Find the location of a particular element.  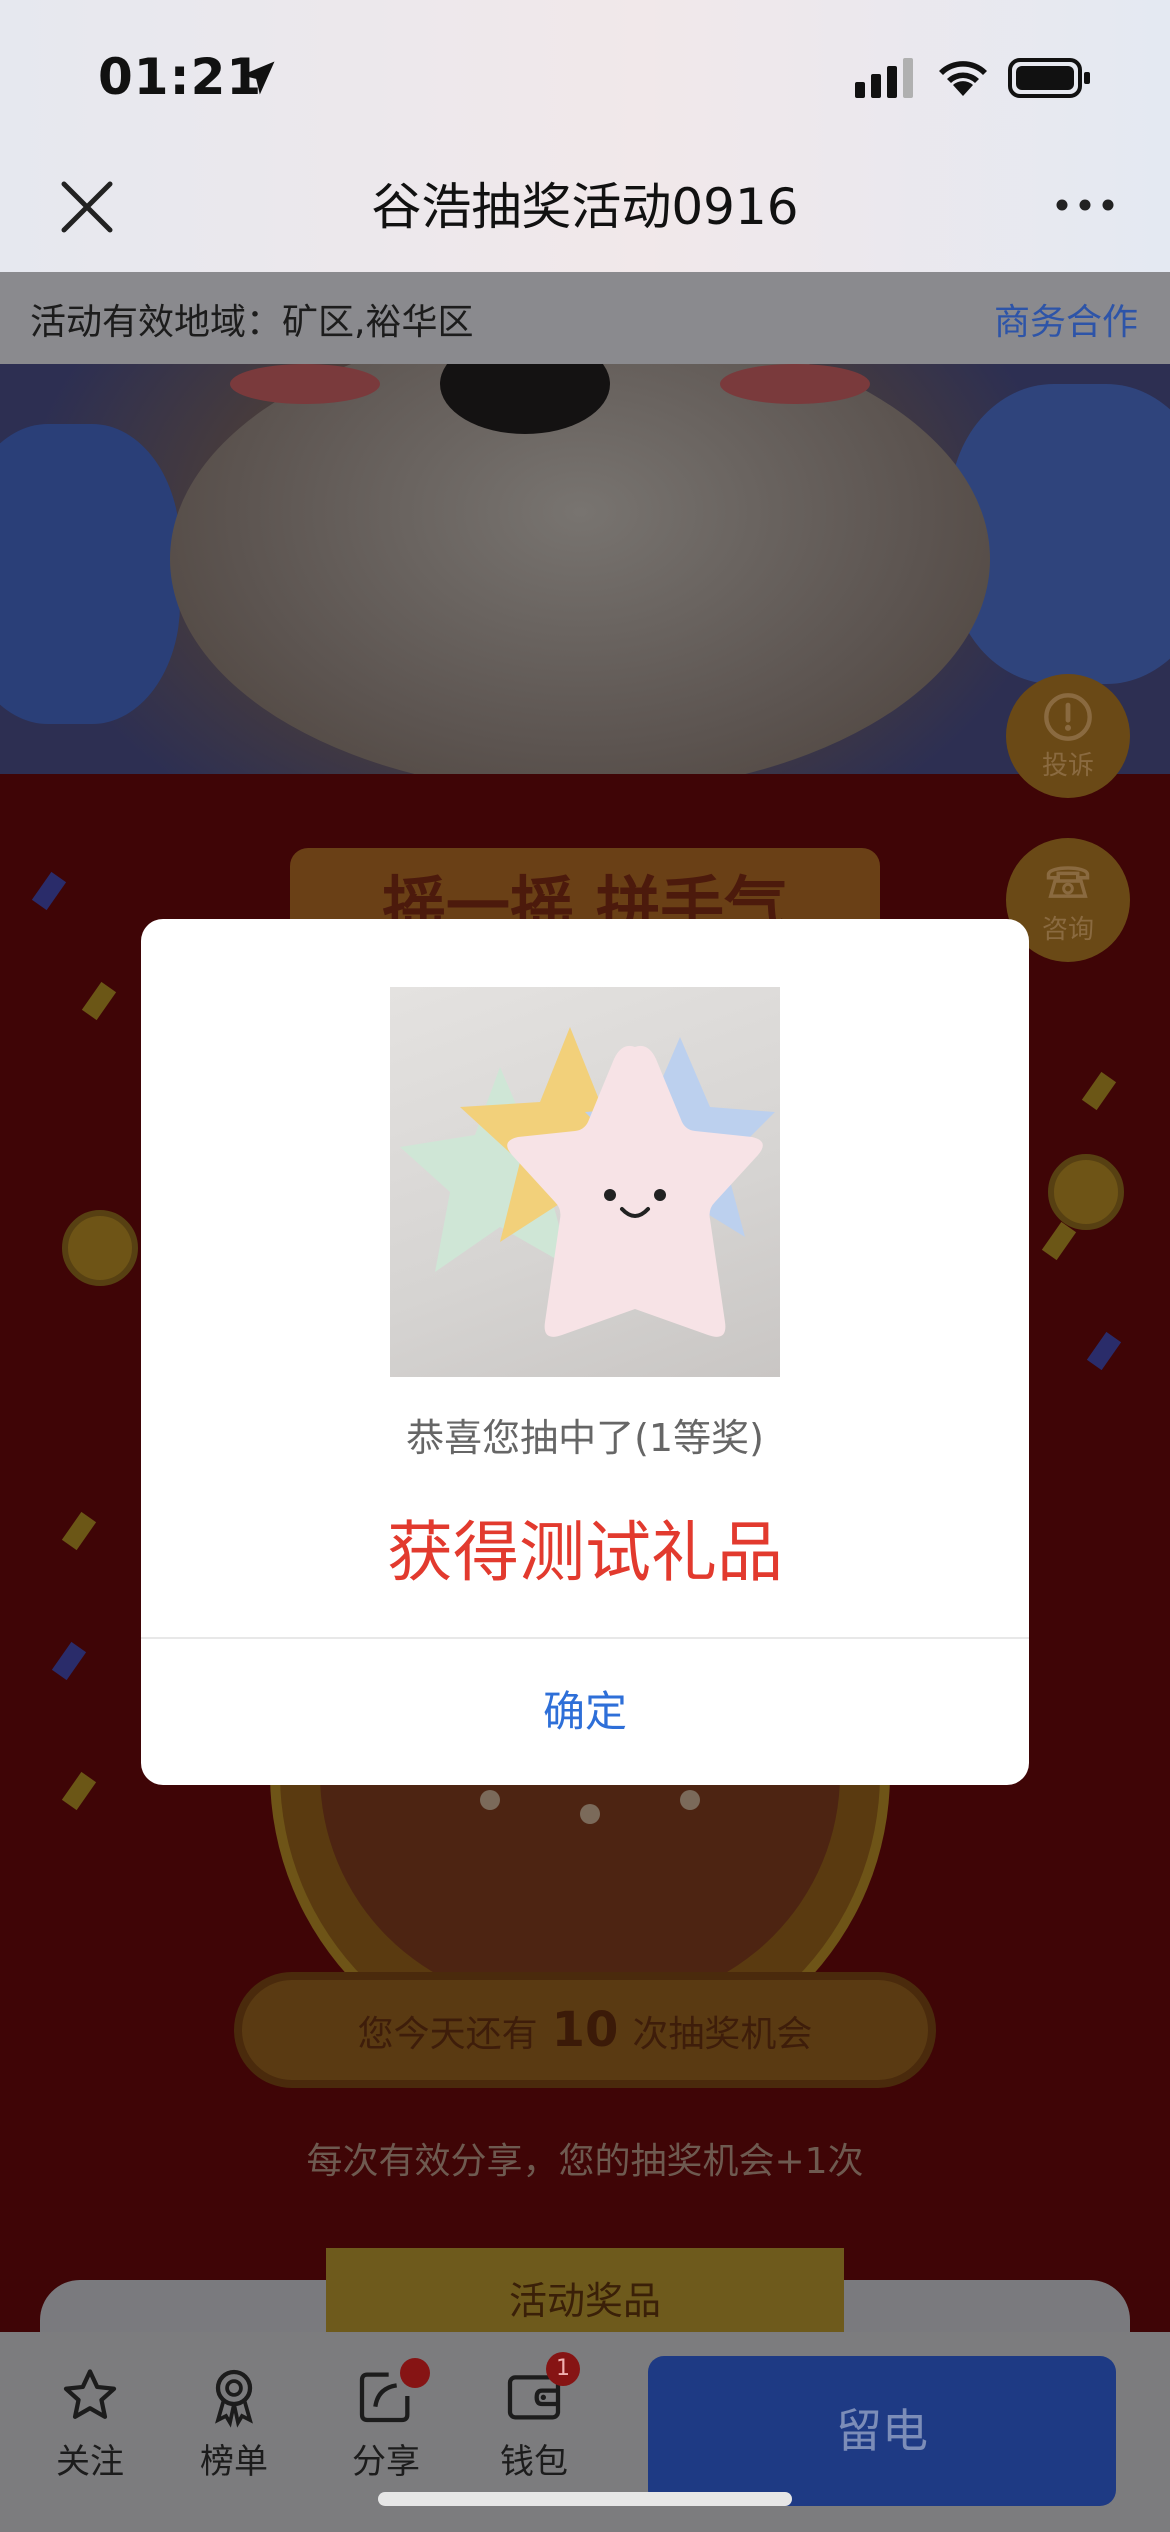

tab-ranking: 榜单 is located at coordinates (234, 2429).